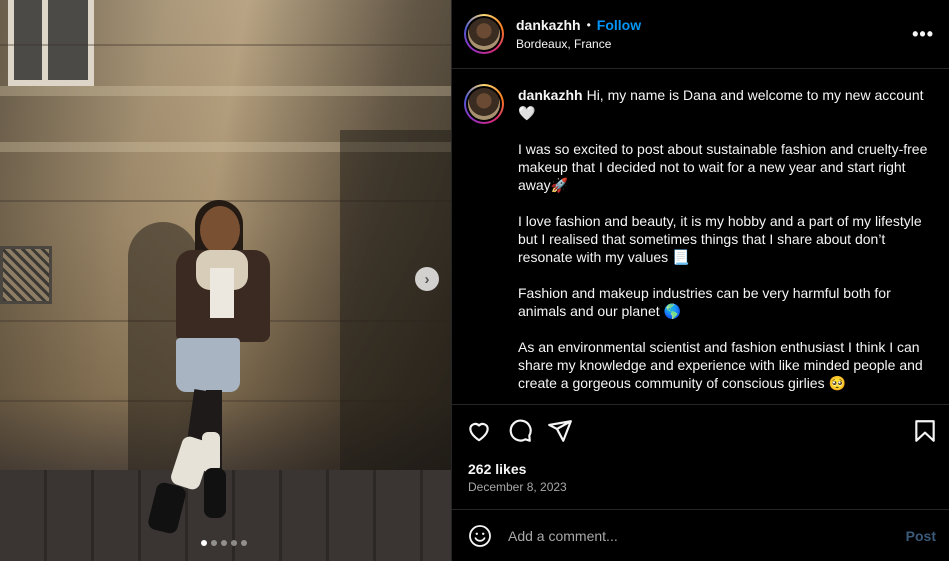 This screenshot has height=561, width=949. I want to click on stone-ledge, so click(225, 91).